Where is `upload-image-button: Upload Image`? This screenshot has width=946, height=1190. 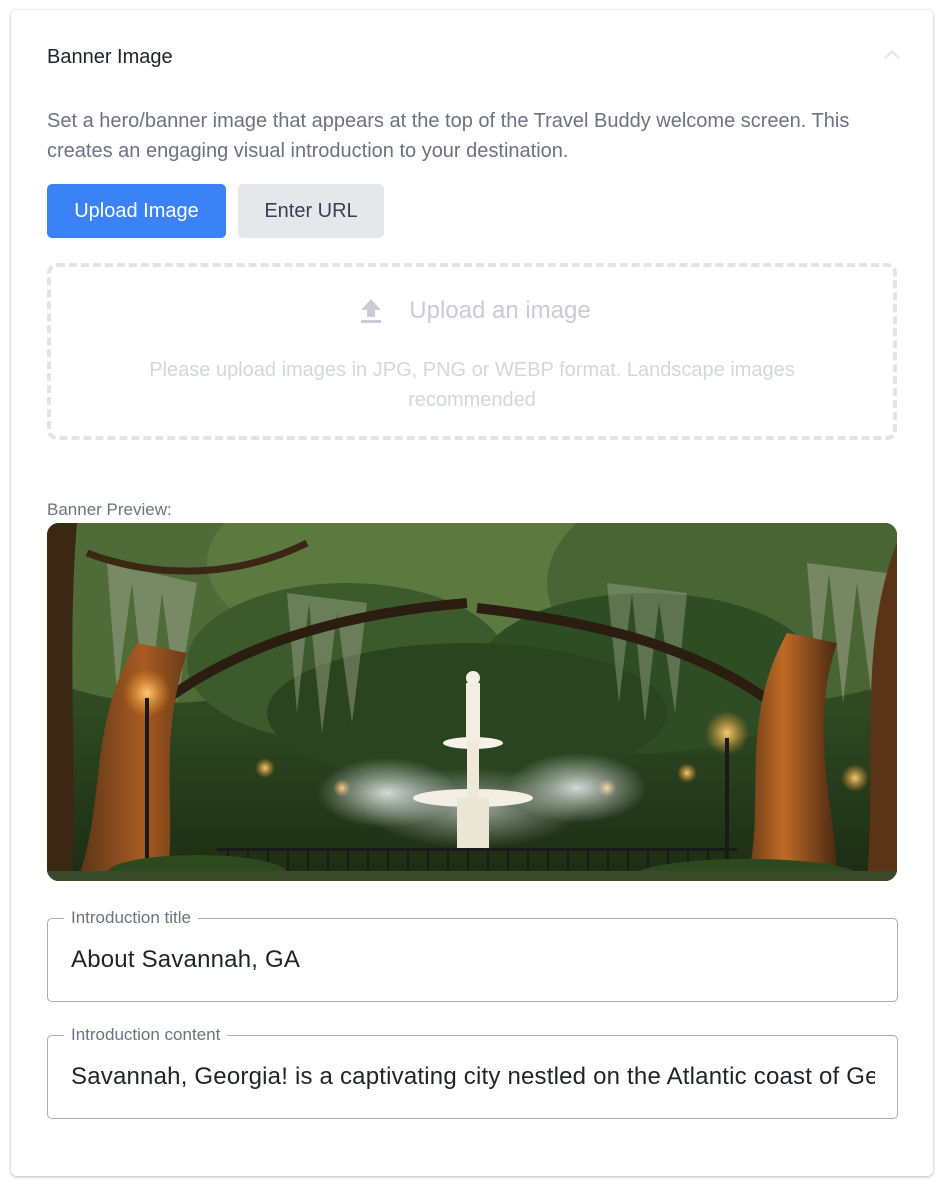
upload-image-button: Upload Image is located at coordinates (136, 211).